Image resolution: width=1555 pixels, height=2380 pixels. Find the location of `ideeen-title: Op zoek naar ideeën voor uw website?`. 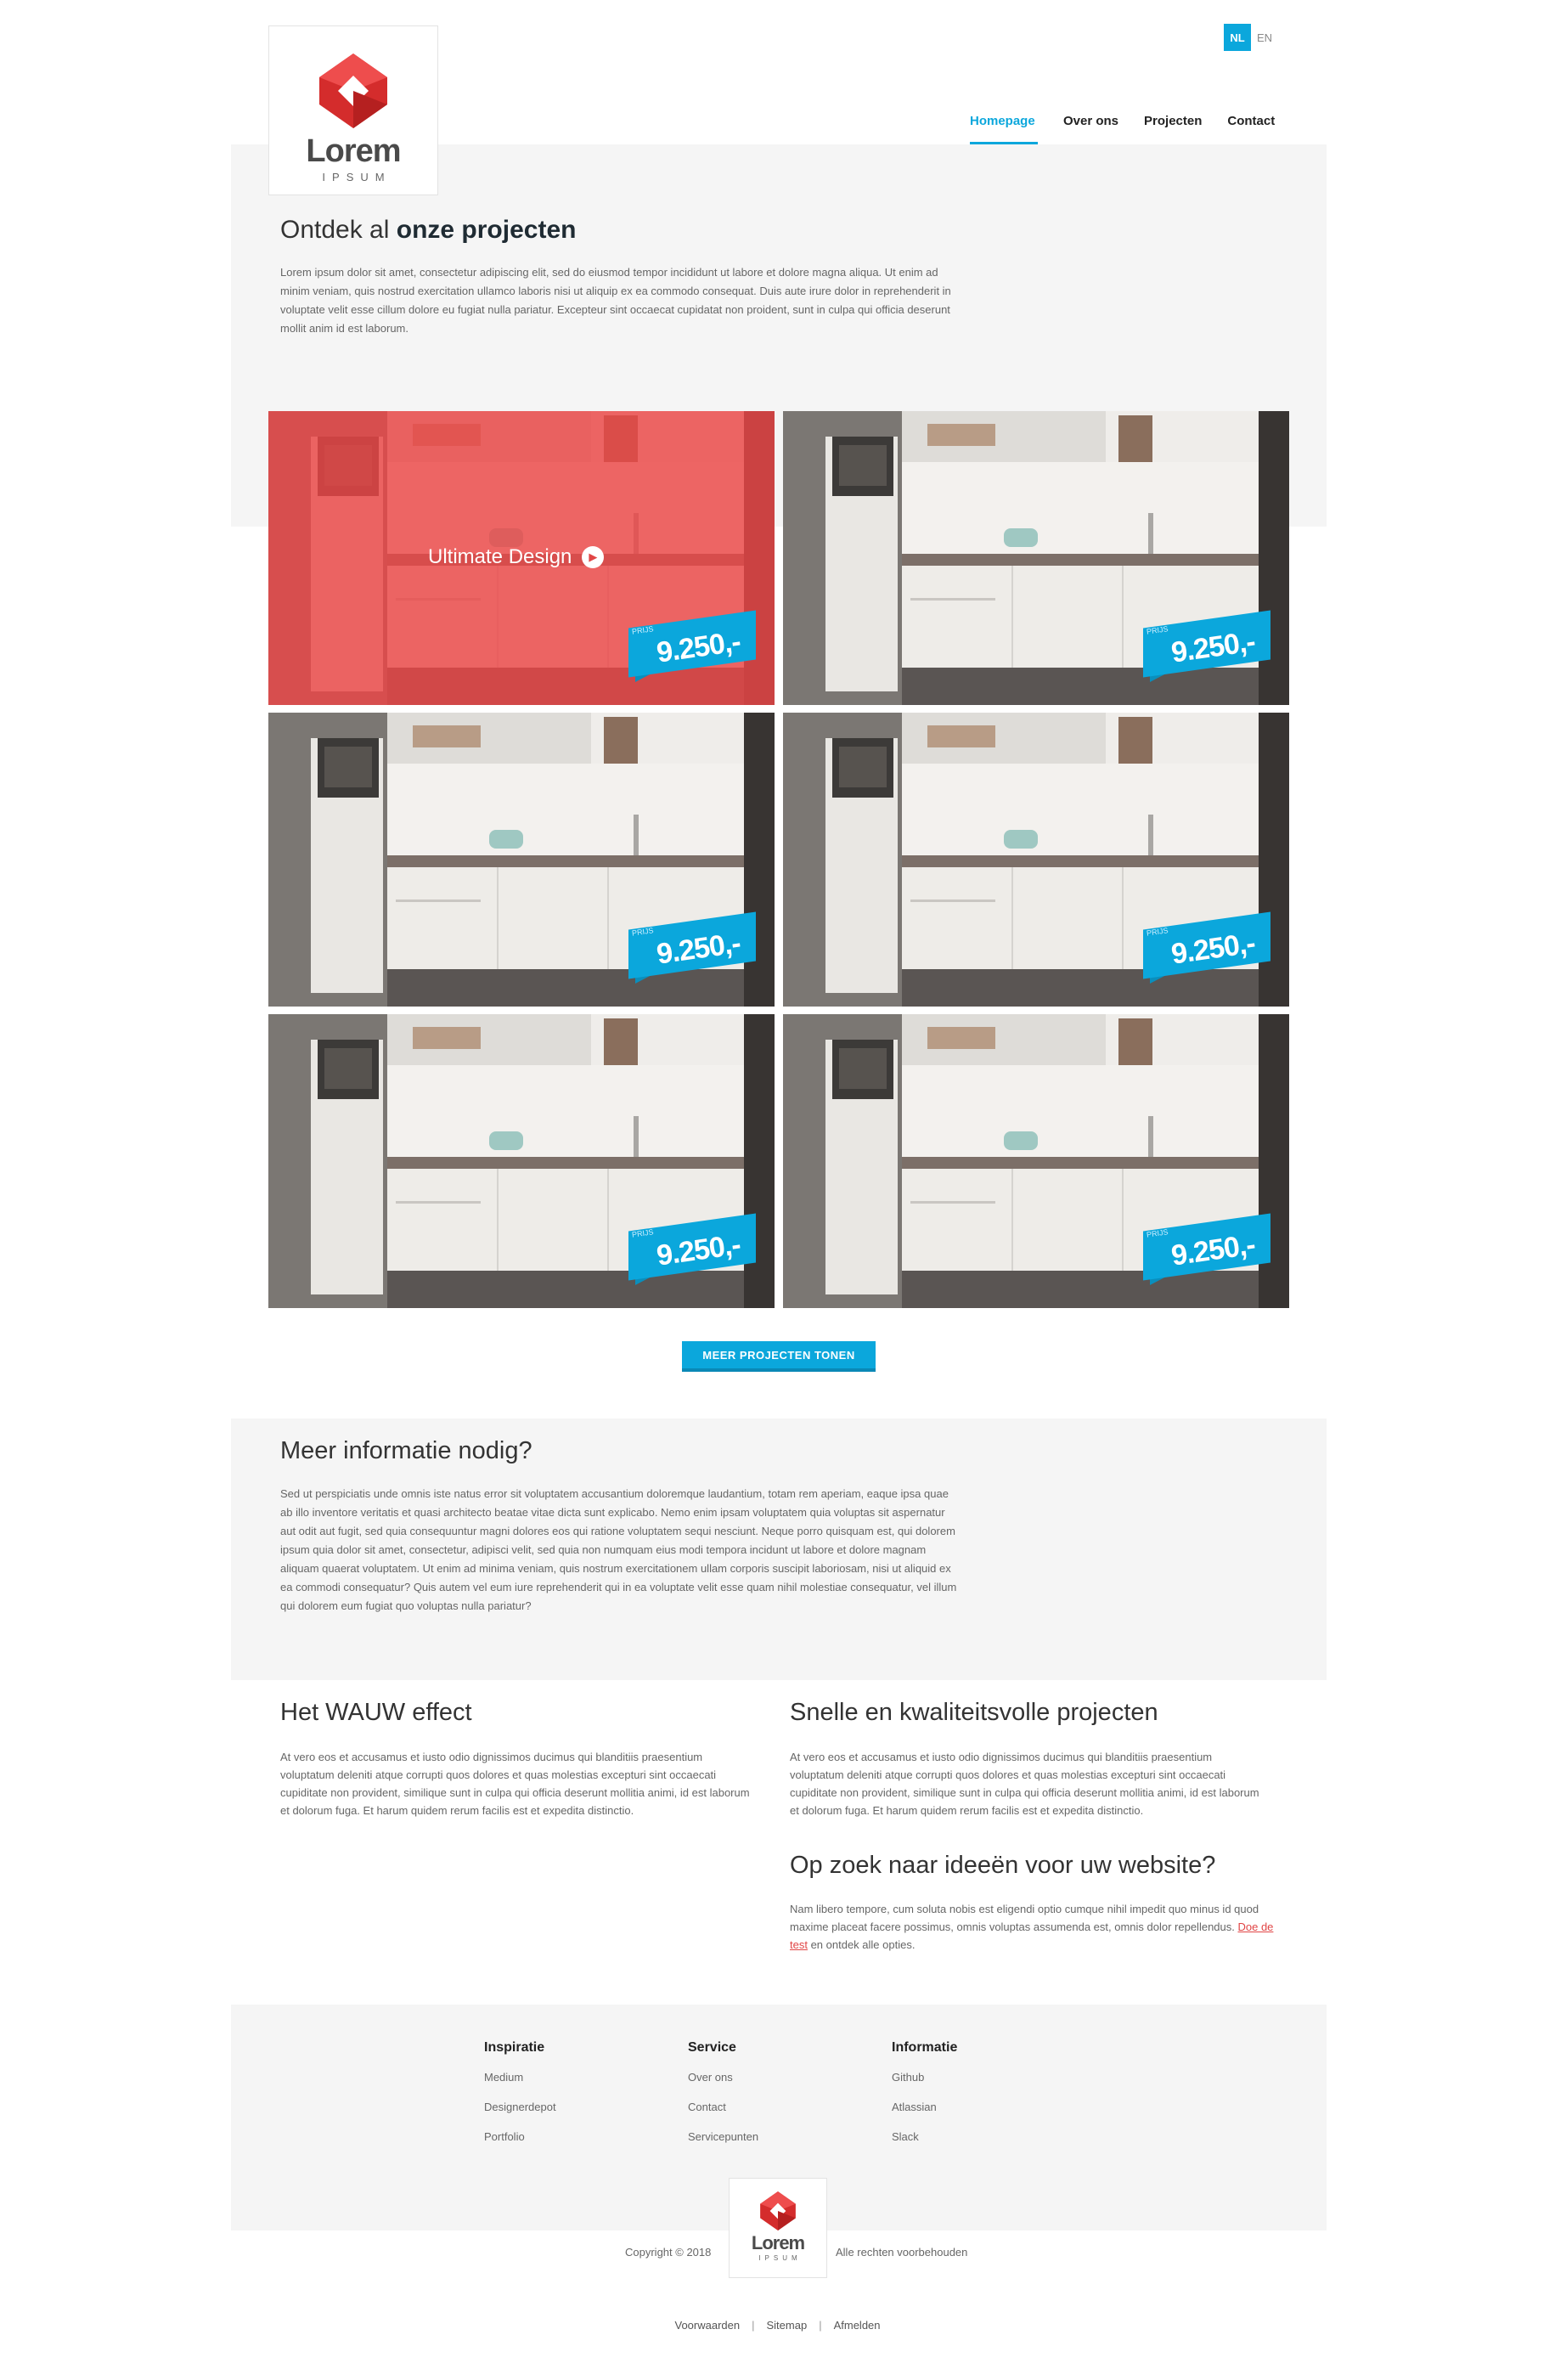

ideeen-title: Op zoek naar ideeën voor uw website? is located at coordinates (1003, 1865).